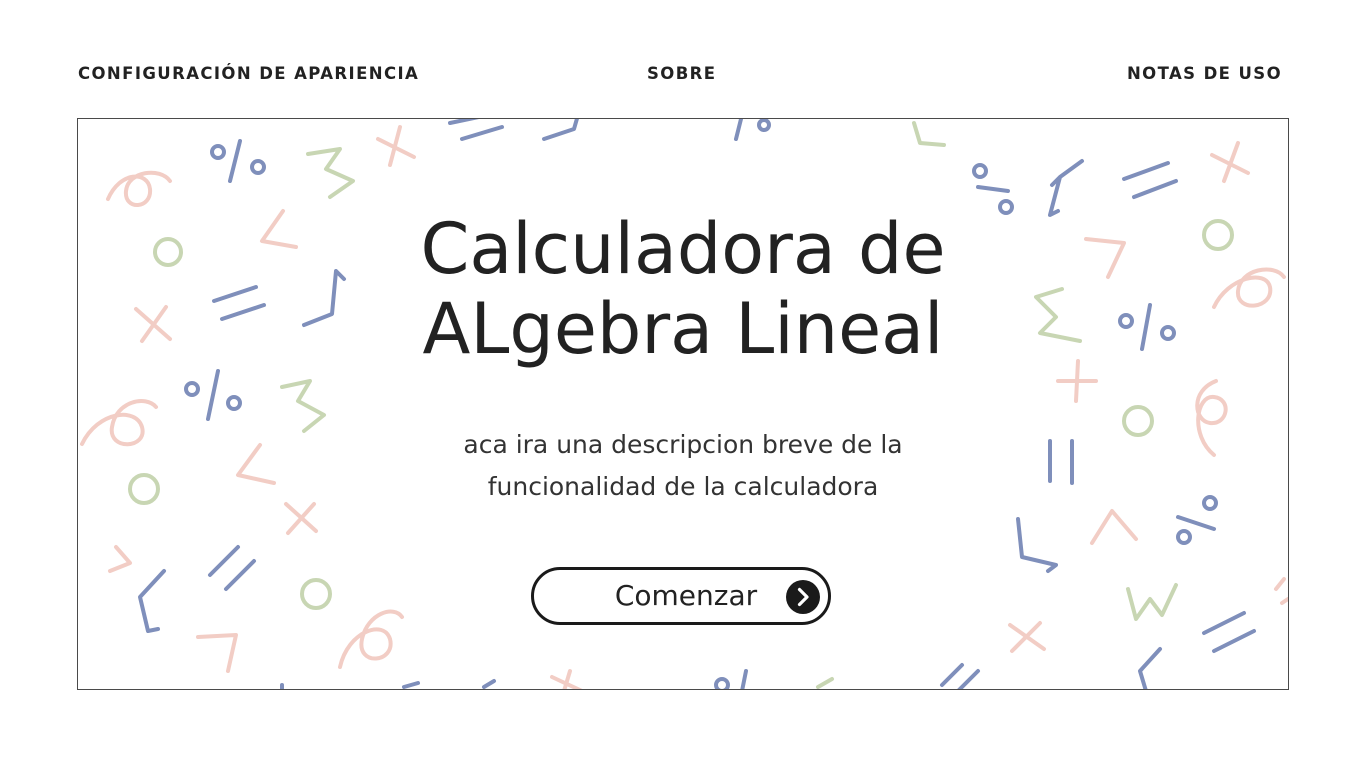  I want to click on start-button: Comenzar, so click(681, 596).